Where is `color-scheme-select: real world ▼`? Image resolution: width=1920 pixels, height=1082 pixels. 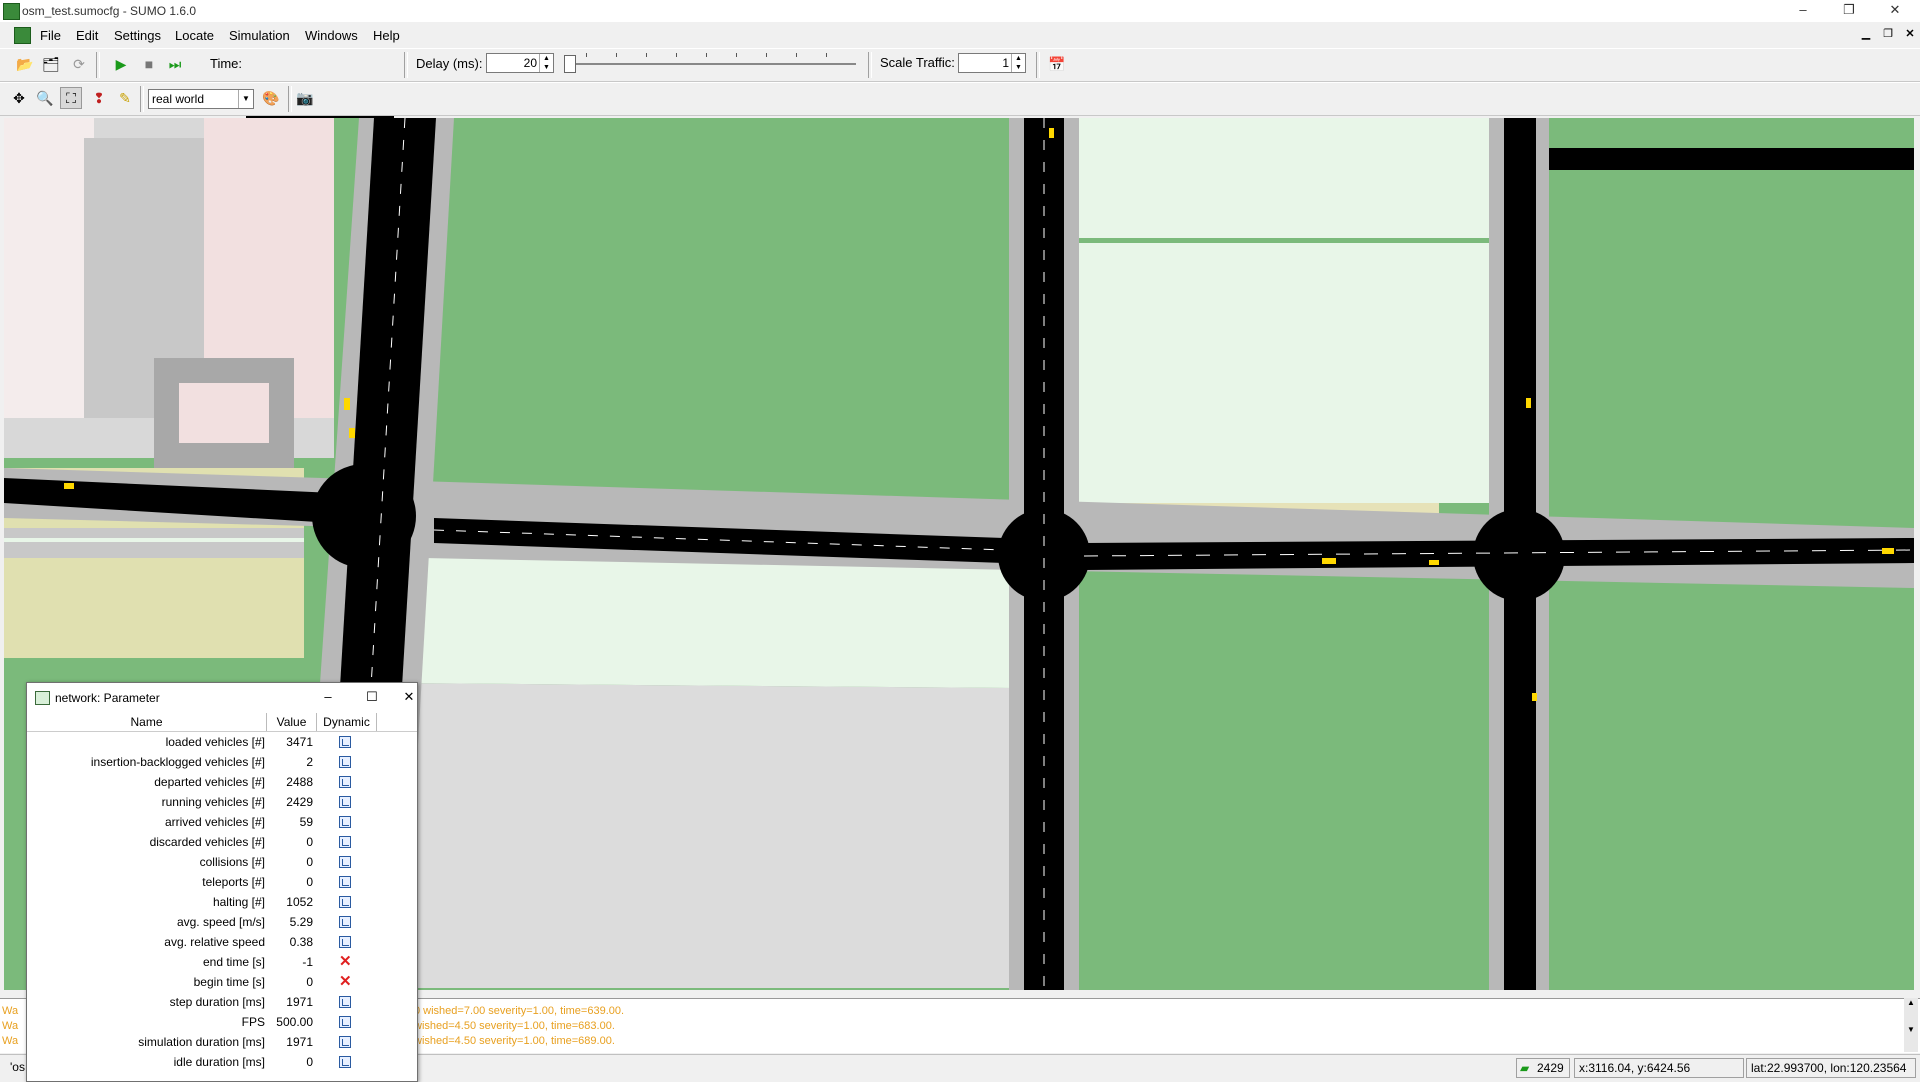
color-scheme-select: real world ▼ is located at coordinates (201, 99).